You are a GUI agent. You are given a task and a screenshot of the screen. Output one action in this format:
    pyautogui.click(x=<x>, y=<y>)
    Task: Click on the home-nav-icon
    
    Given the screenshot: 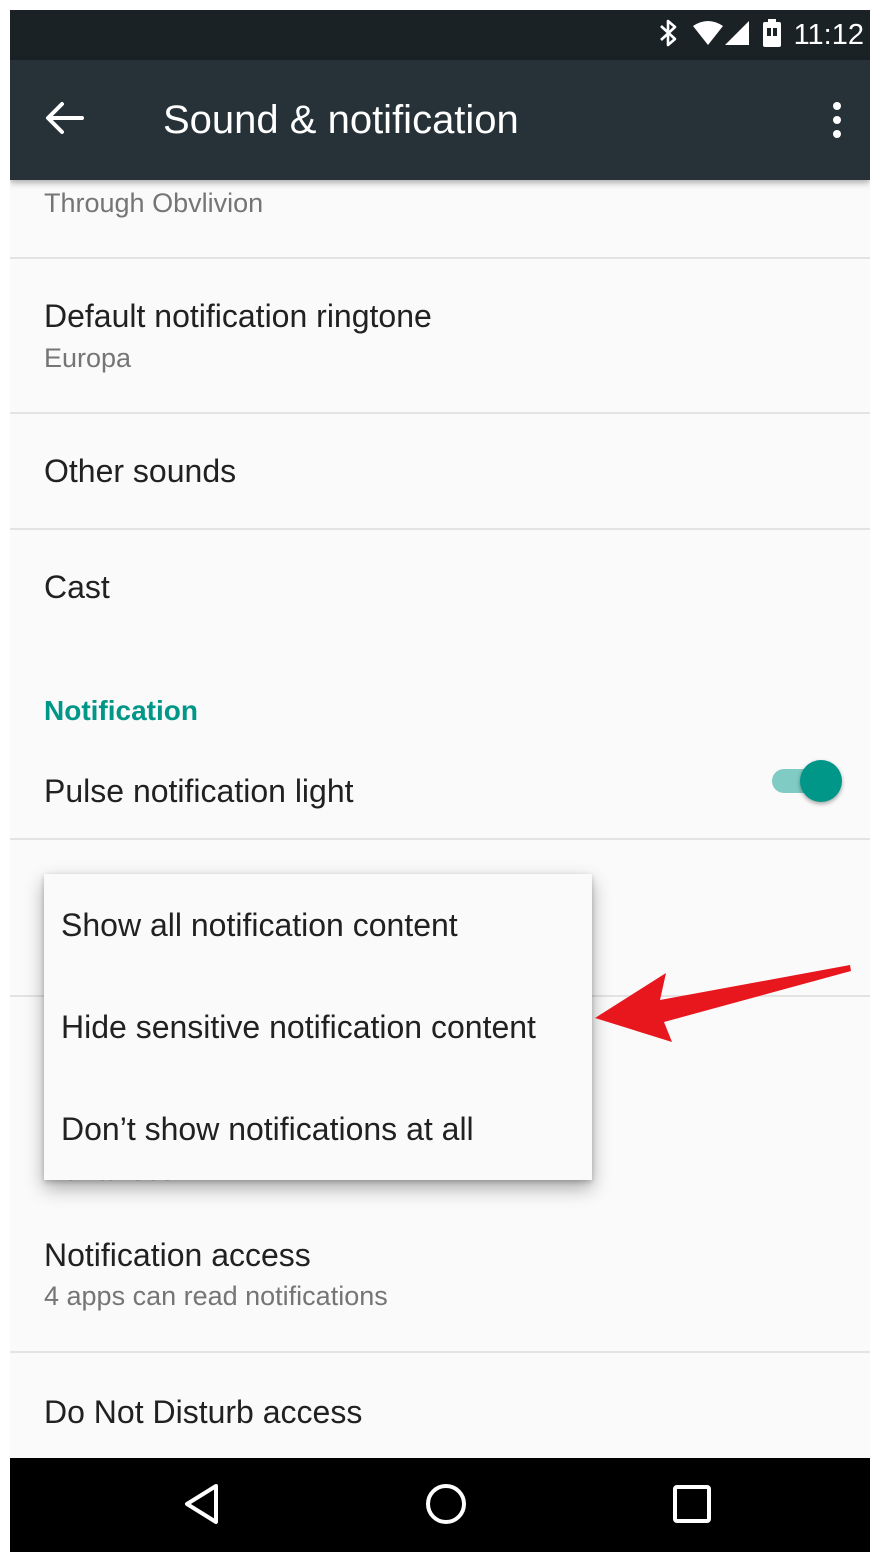 What is the action you would take?
    pyautogui.click(x=446, y=1506)
    